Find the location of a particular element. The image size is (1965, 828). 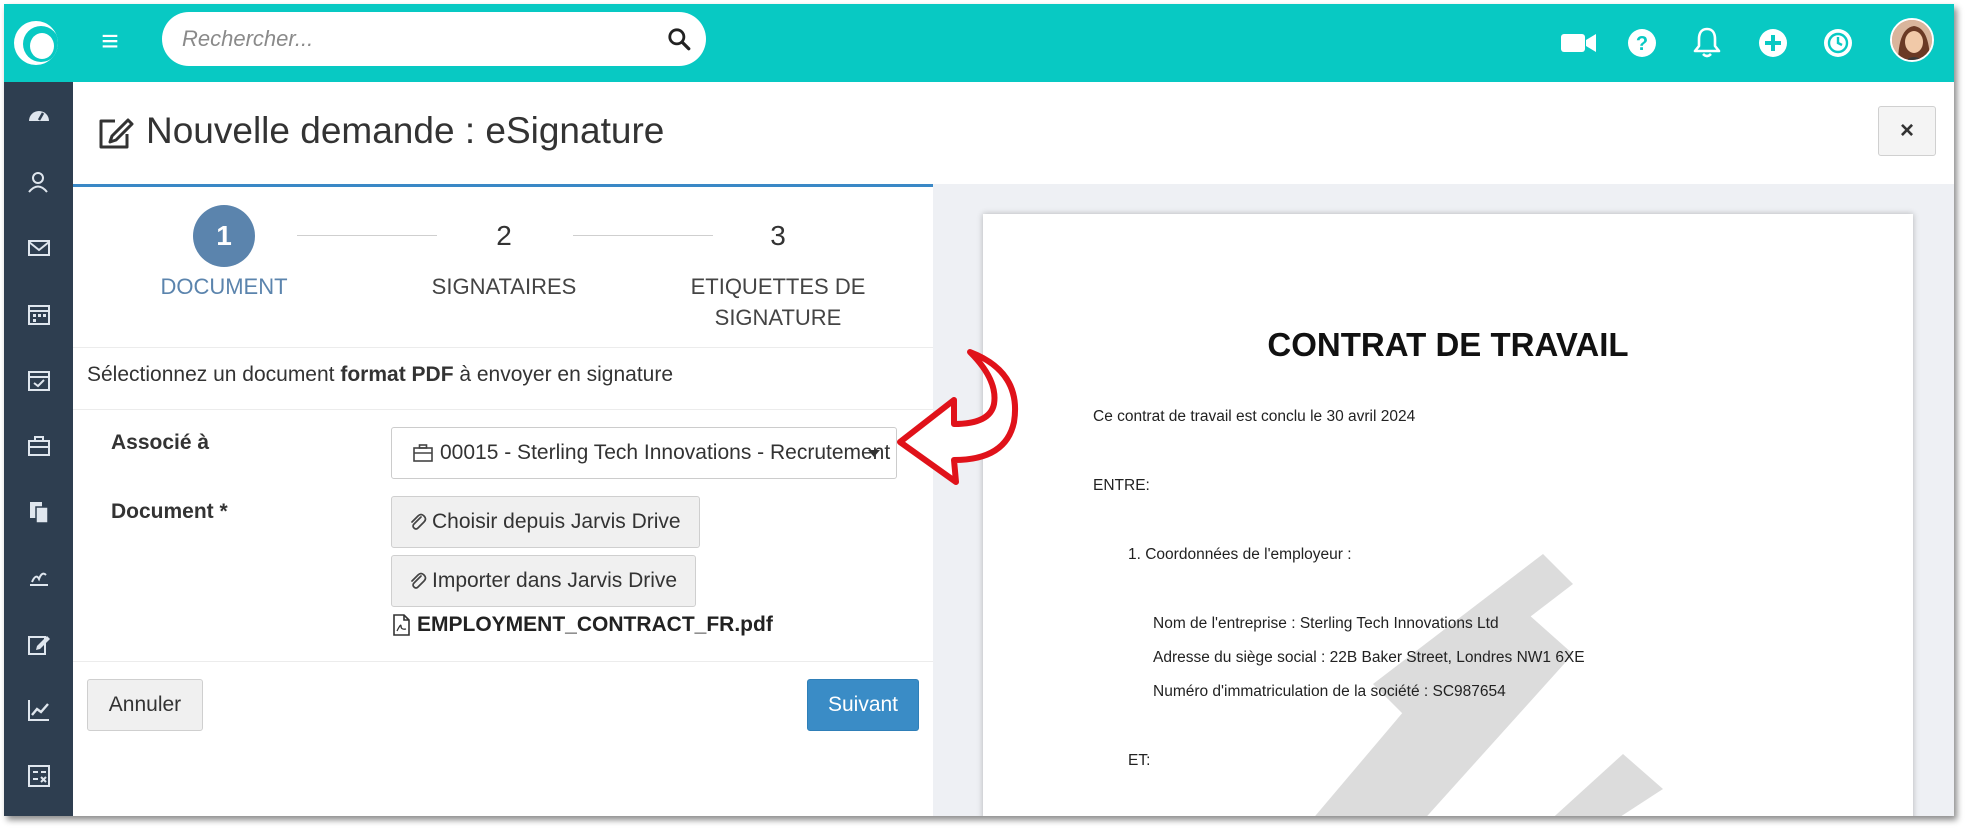

draft-watermark is located at coordinates (1489, 685).